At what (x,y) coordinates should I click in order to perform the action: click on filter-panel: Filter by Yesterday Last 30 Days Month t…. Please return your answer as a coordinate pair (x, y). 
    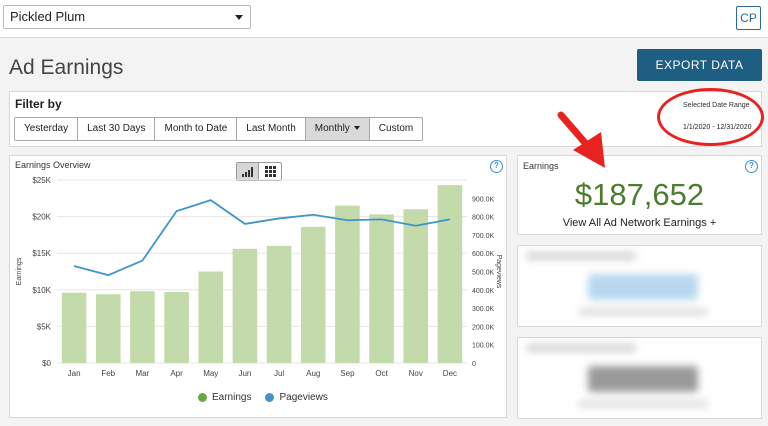
    Looking at the image, I should click on (385, 119).